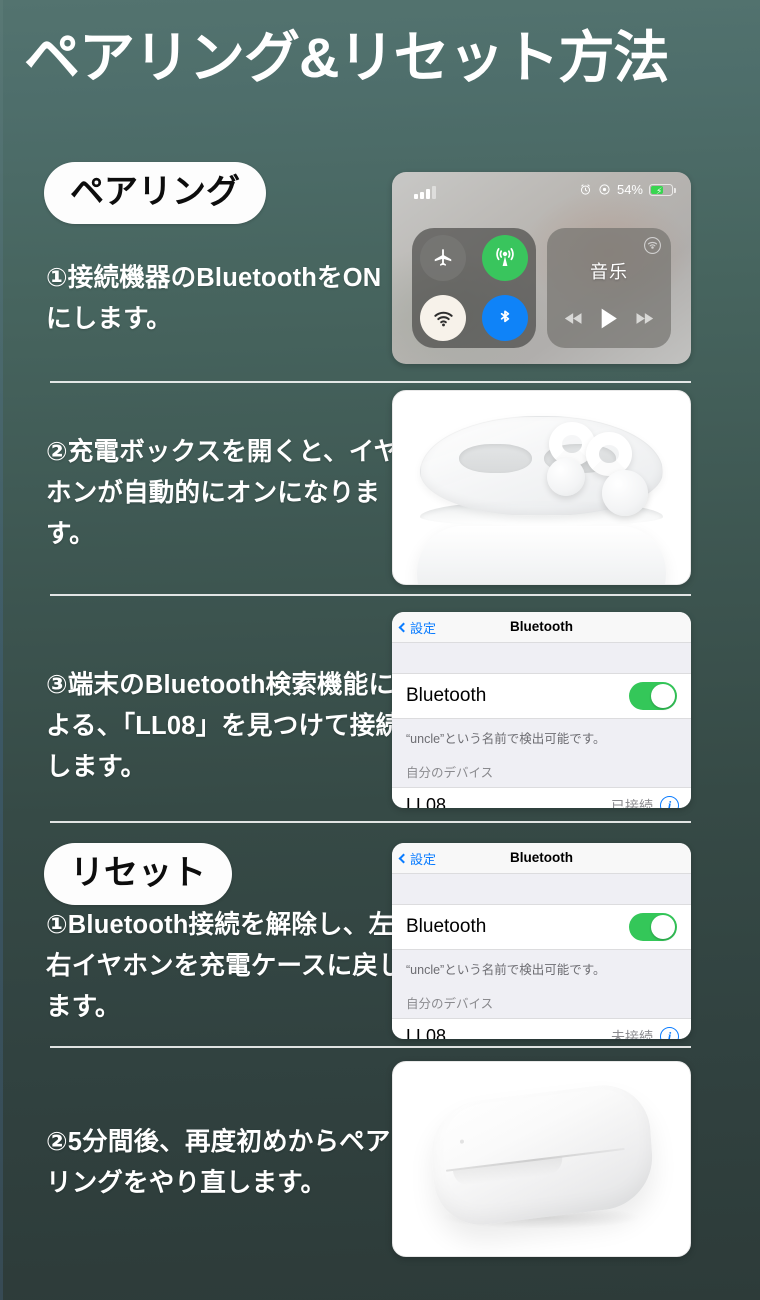 This screenshot has height=1300, width=760. Describe the element at coordinates (138, 874) in the screenshot. I see `section-badge-reset: リセット` at that location.